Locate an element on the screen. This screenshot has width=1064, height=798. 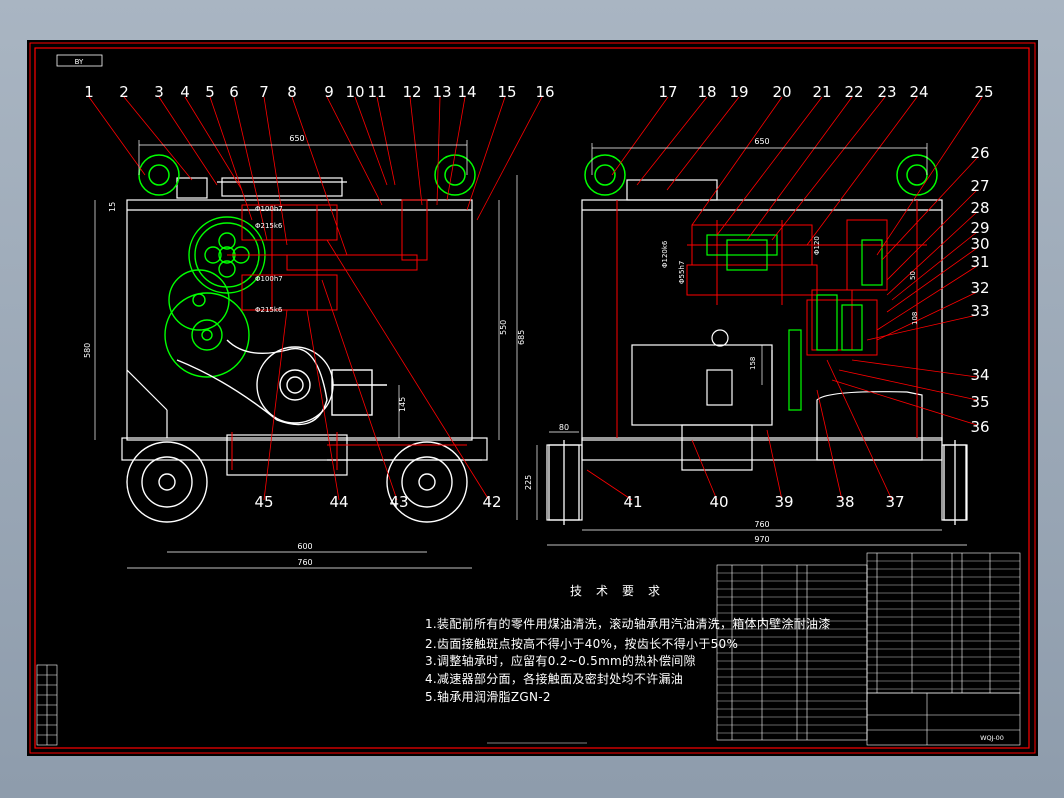
side-dim-50: 50 is located at coordinates (913, 275).